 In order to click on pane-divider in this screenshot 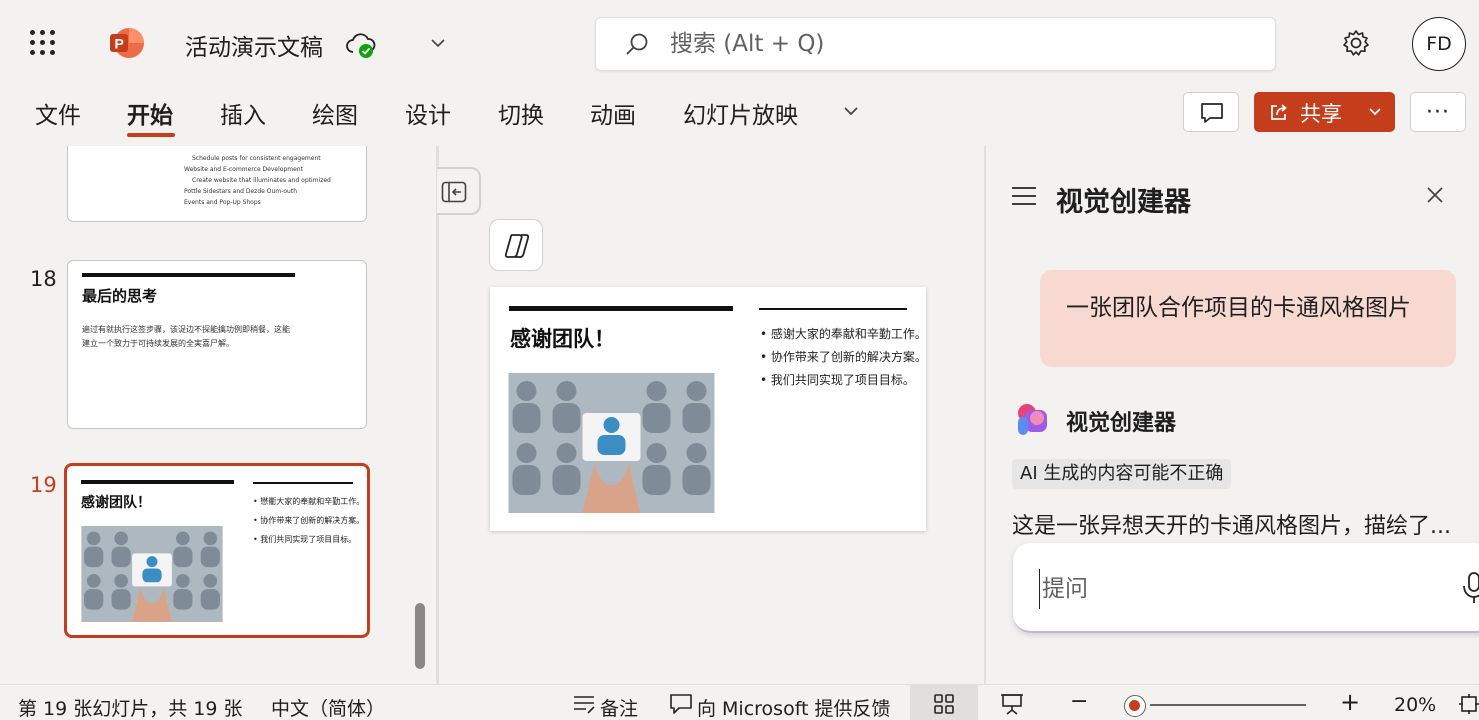, I will do `click(437, 415)`.